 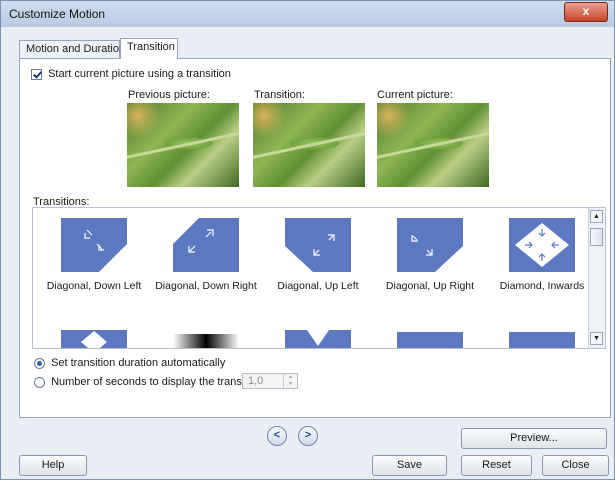 What do you see at coordinates (307, 14) in the screenshot?
I see `title-bar: Customize Motion x` at bounding box center [307, 14].